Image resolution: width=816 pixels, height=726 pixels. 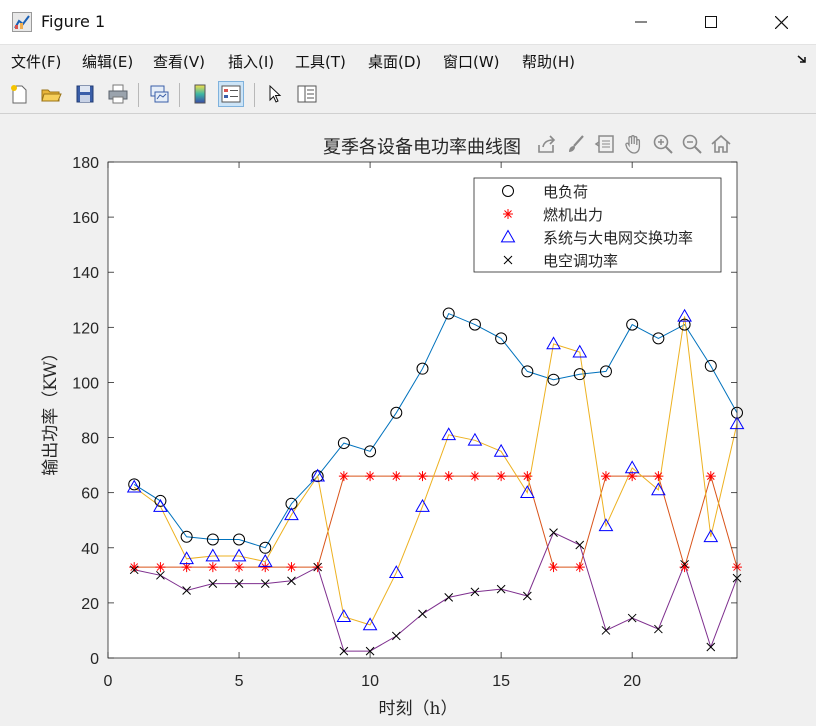 What do you see at coordinates (90, 439) in the screenshot?
I see `y-tick-label: 80` at bounding box center [90, 439].